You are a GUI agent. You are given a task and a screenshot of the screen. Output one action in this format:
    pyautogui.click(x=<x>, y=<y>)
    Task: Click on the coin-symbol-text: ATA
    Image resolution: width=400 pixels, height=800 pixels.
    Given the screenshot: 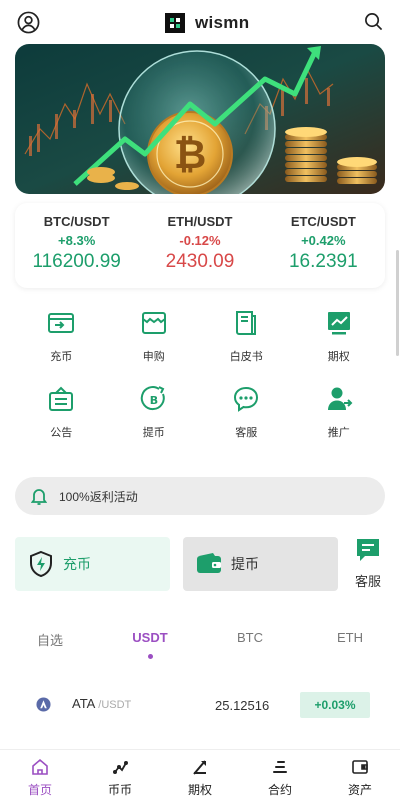 What is the action you would take?
    pyautogui.click(x=83, y=703)
    